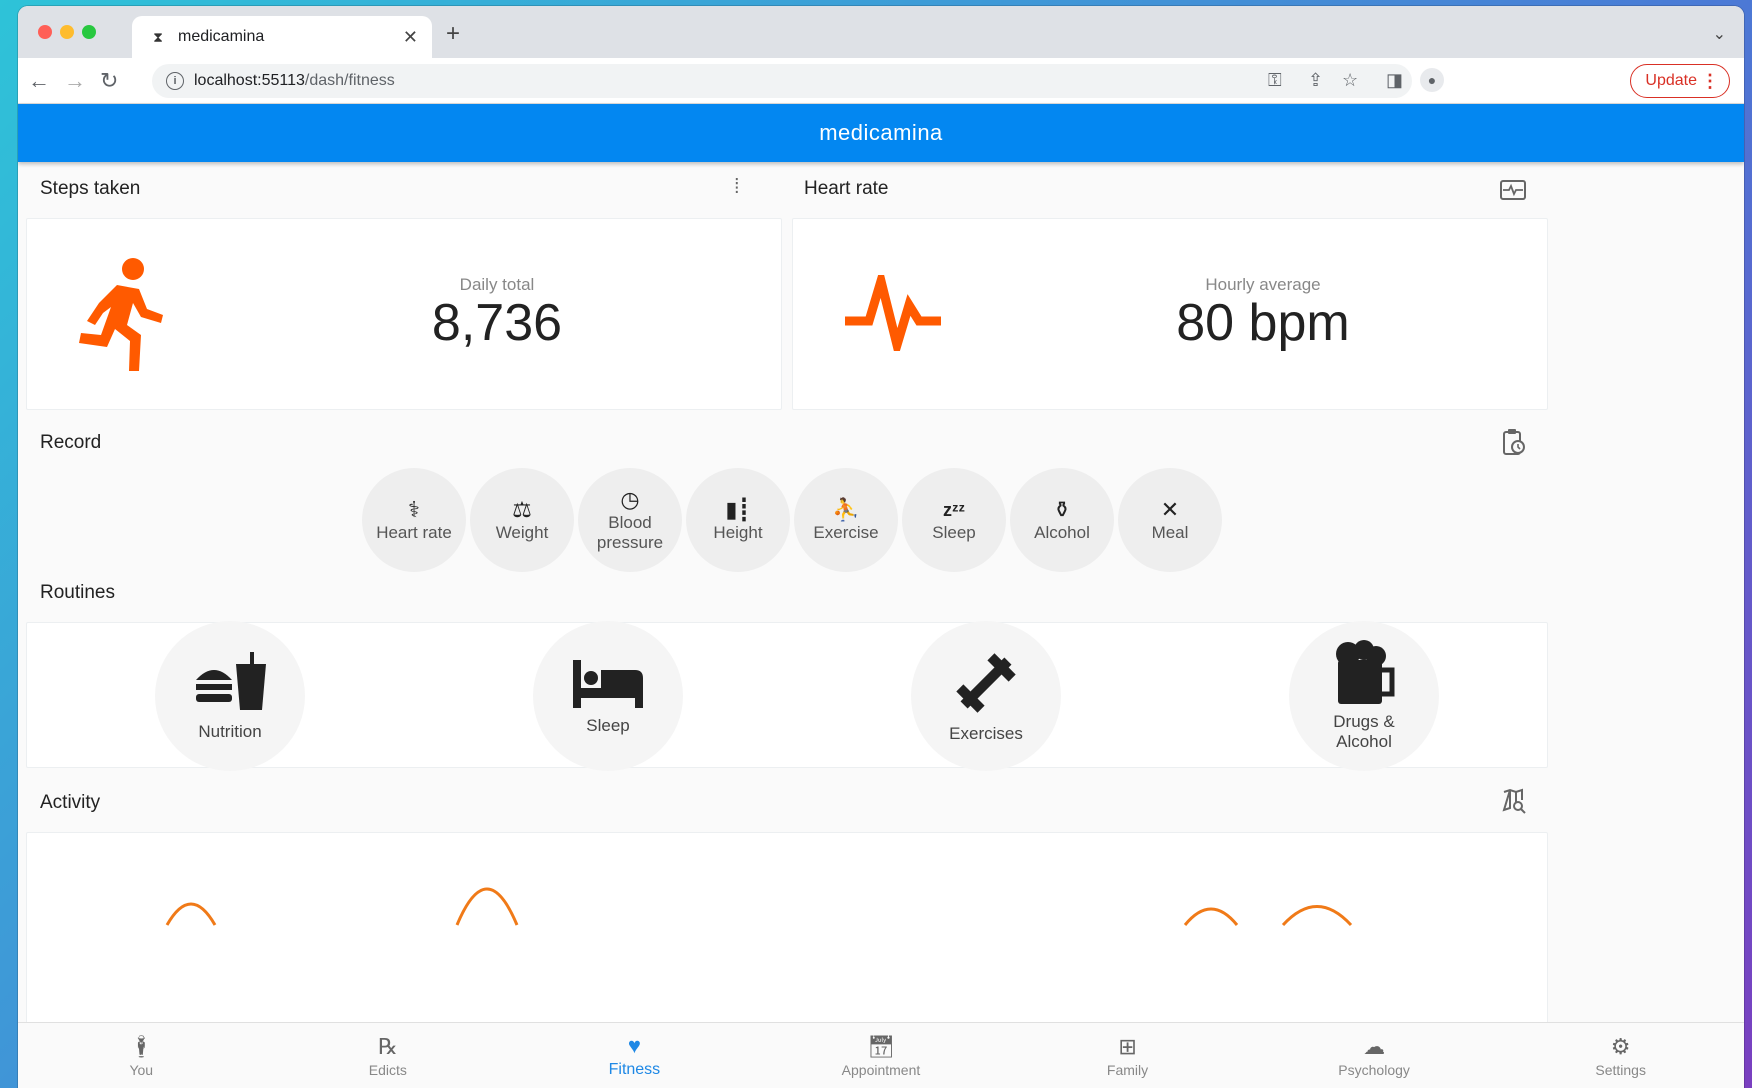  I want to click on record-item-label: Weight, so click(522, 532).